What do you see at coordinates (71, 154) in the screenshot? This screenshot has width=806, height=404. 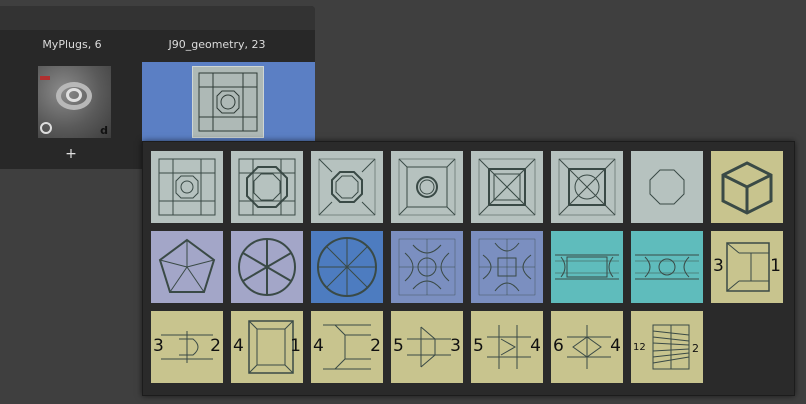 I see `add-plug-button: +` at bounding box center [71, 154].